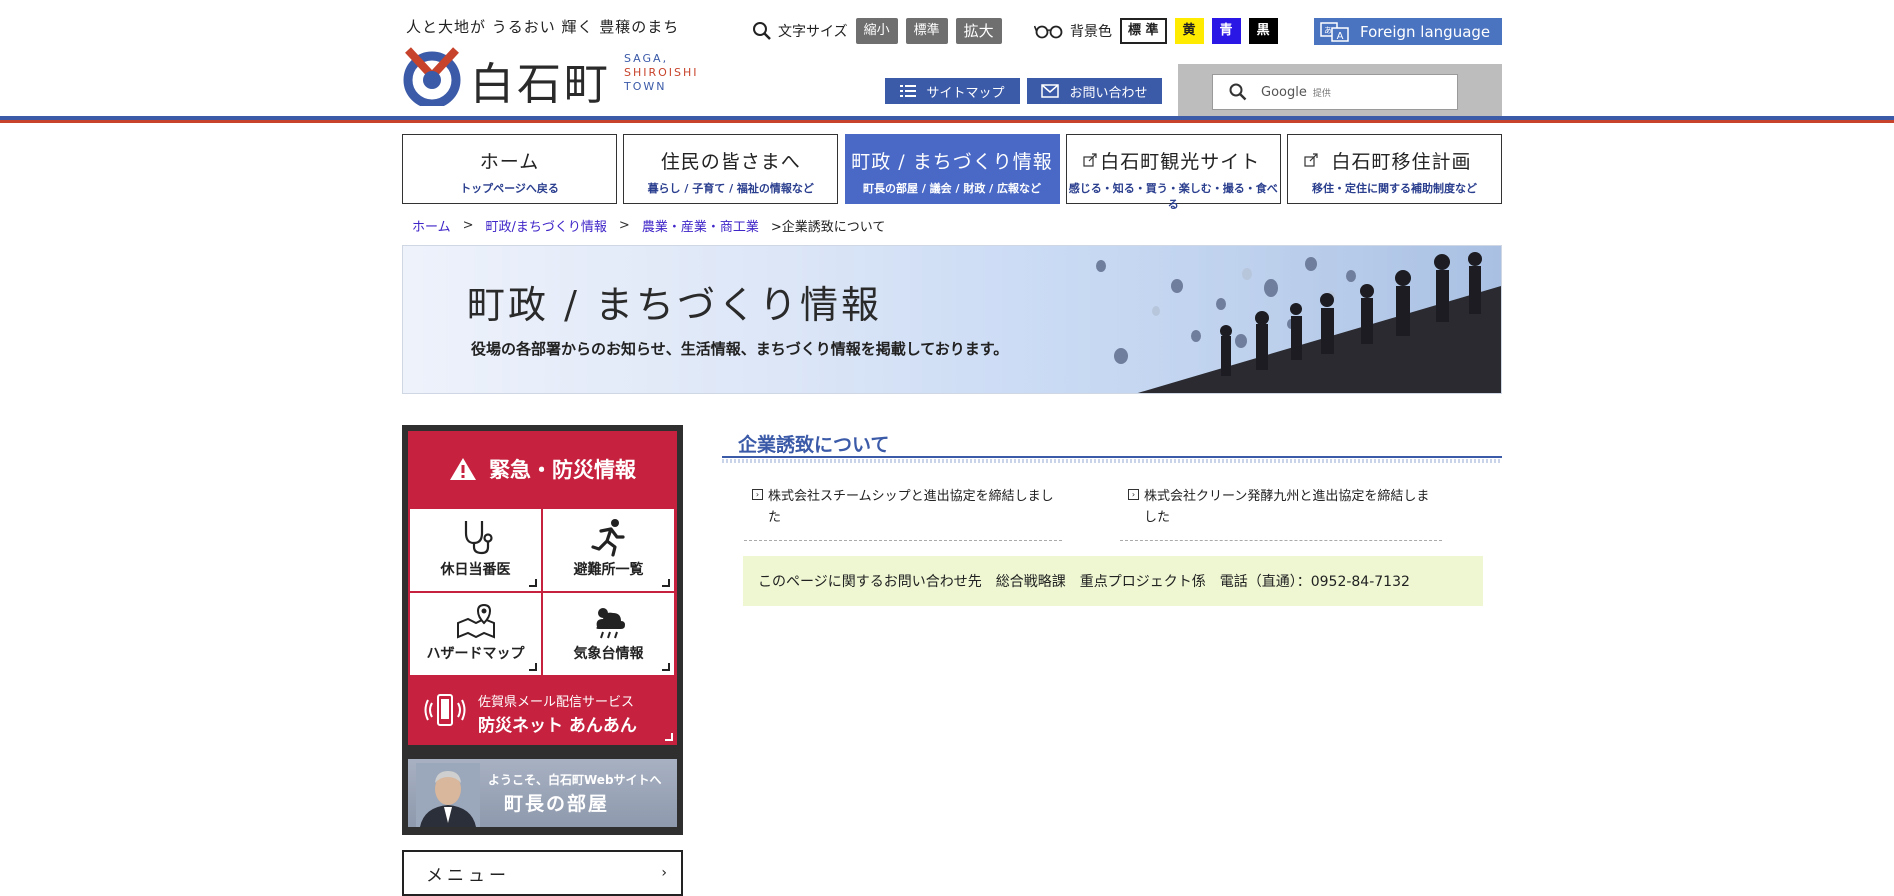 This screenshot has width=1894, height=896. Describe the element at coordinates (828, 227) in the screenshot. I see `breadcrumb-current: >企業誘致について` at that location.